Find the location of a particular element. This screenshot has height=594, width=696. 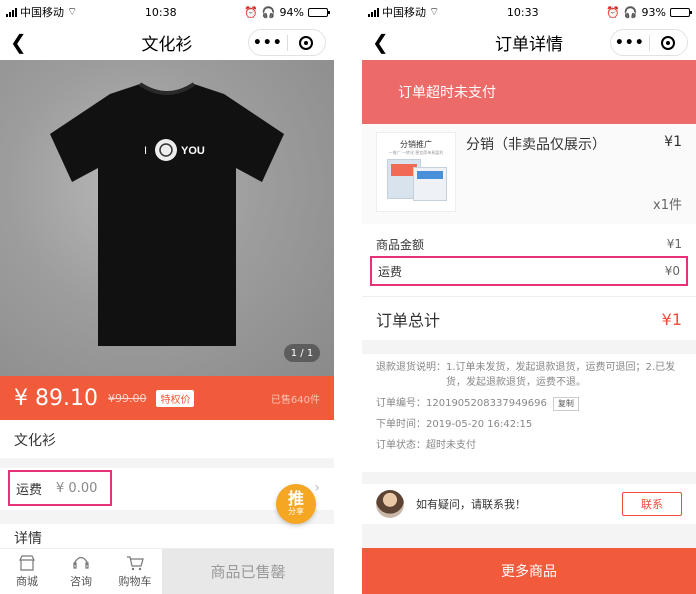

order-total-row: 订单总计 ¥1 is located at coordinates (529, 319).